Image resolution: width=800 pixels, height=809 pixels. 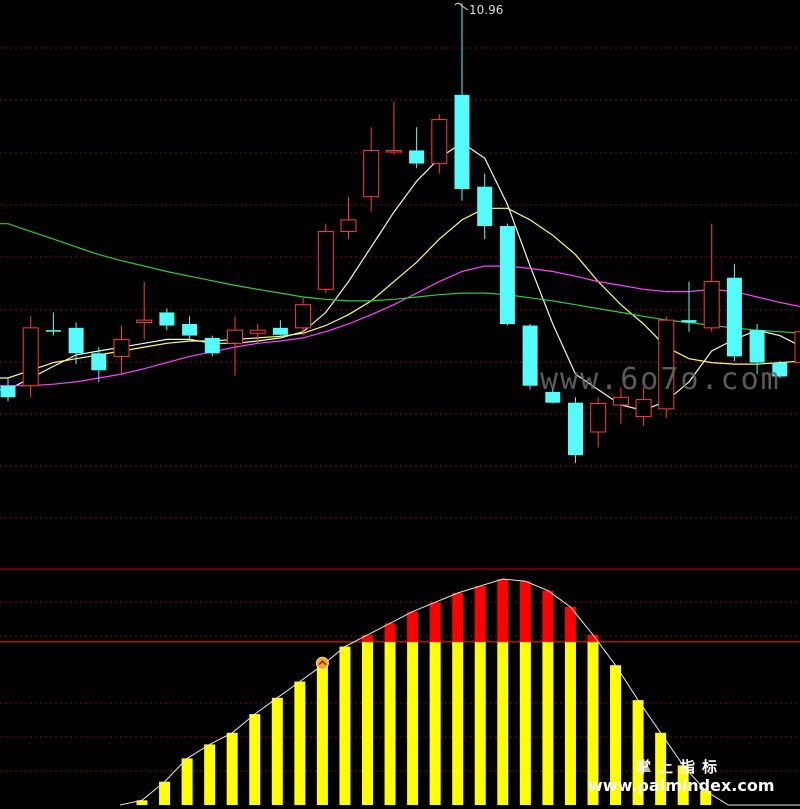 I want to click on ma-line, so click(x=400, y=278).